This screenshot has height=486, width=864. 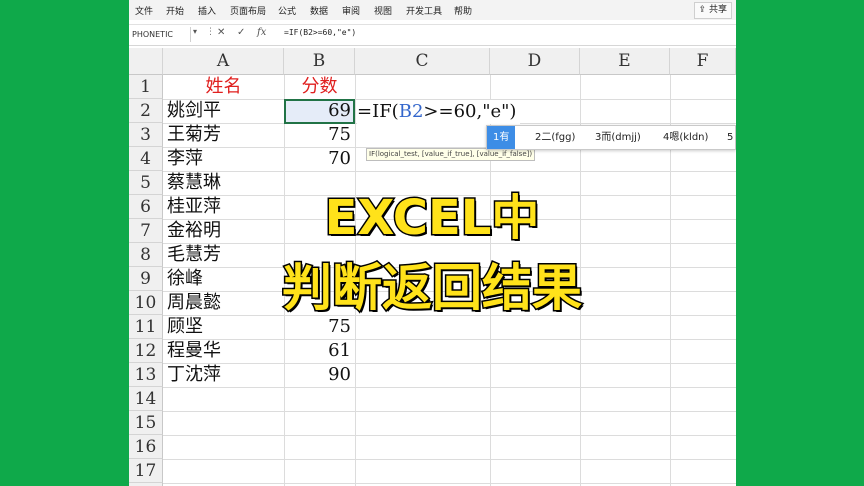 What do you see at coordinates (194, 111) in the screenshot?
I see `table-cell-name: 姚剑平` at bounding box center [194, 111].